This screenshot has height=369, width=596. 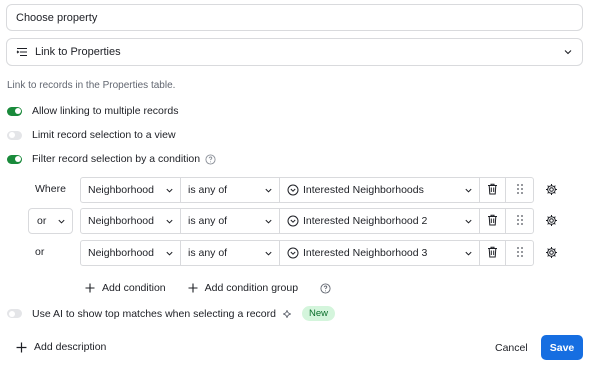 I want to click on toggle-row-filter: Filter record selection by a condition, so click(x=111, y=159).